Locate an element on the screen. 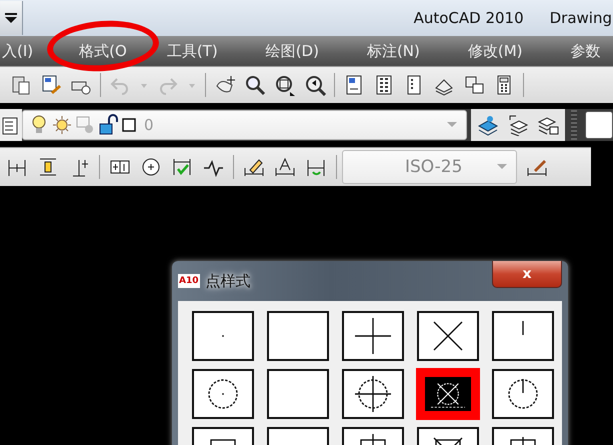  layer-properties-icon is located at coordinates (11, 125).